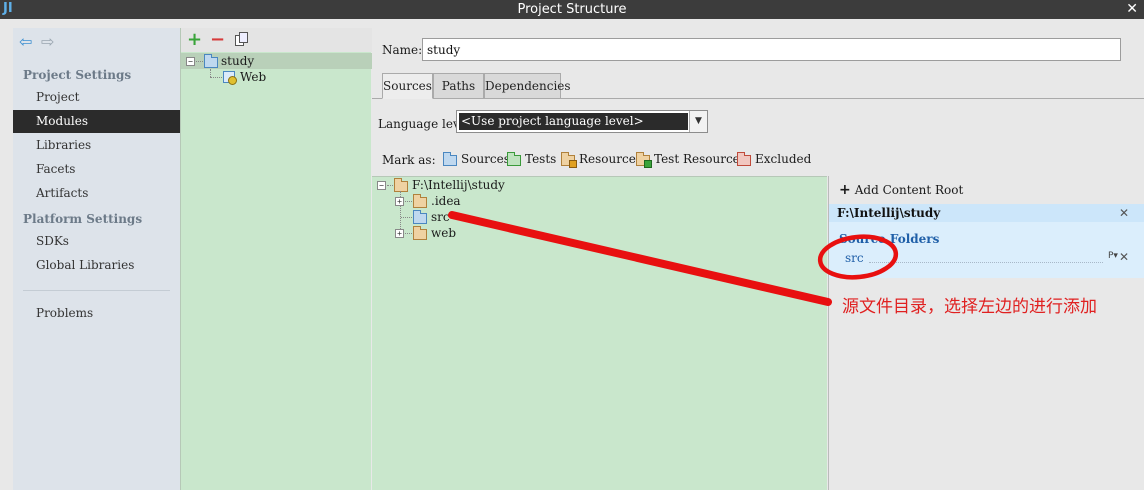 The width and height of the screenshot is (1144, 490). I want to click on tree-row-idea: + .idea, so click(599, 201).